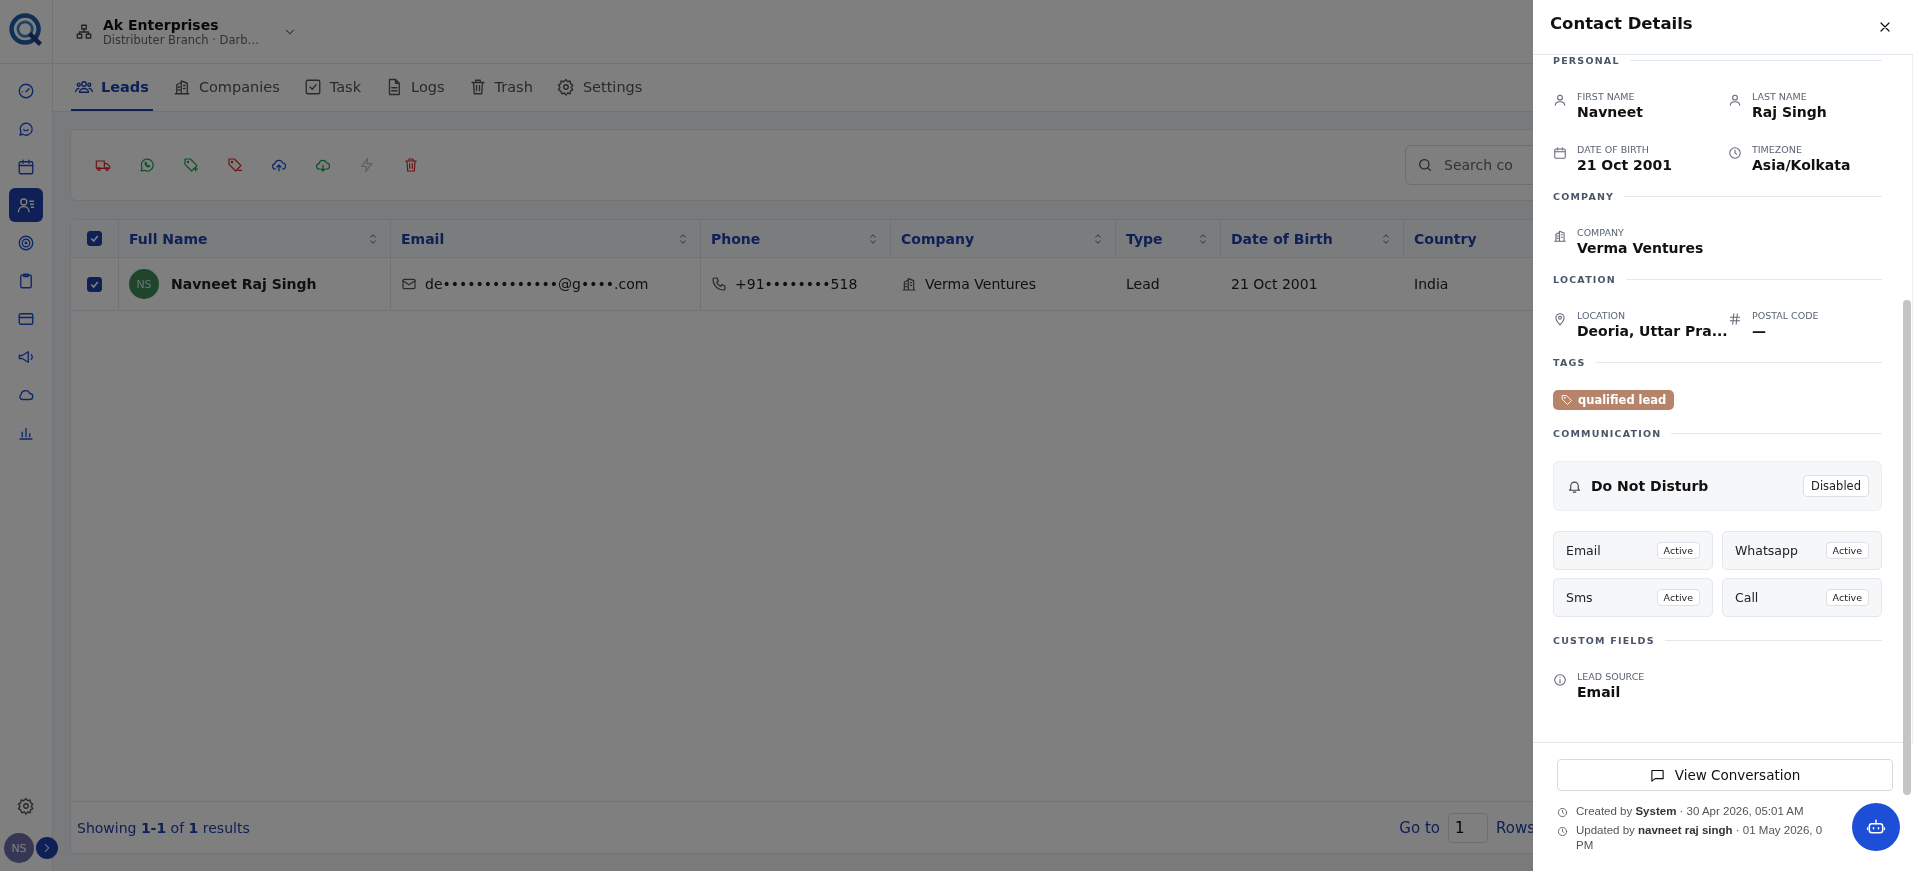 This screenshot has width=1913, height=871. I want to click on sidebar-item, so click(26, 205).